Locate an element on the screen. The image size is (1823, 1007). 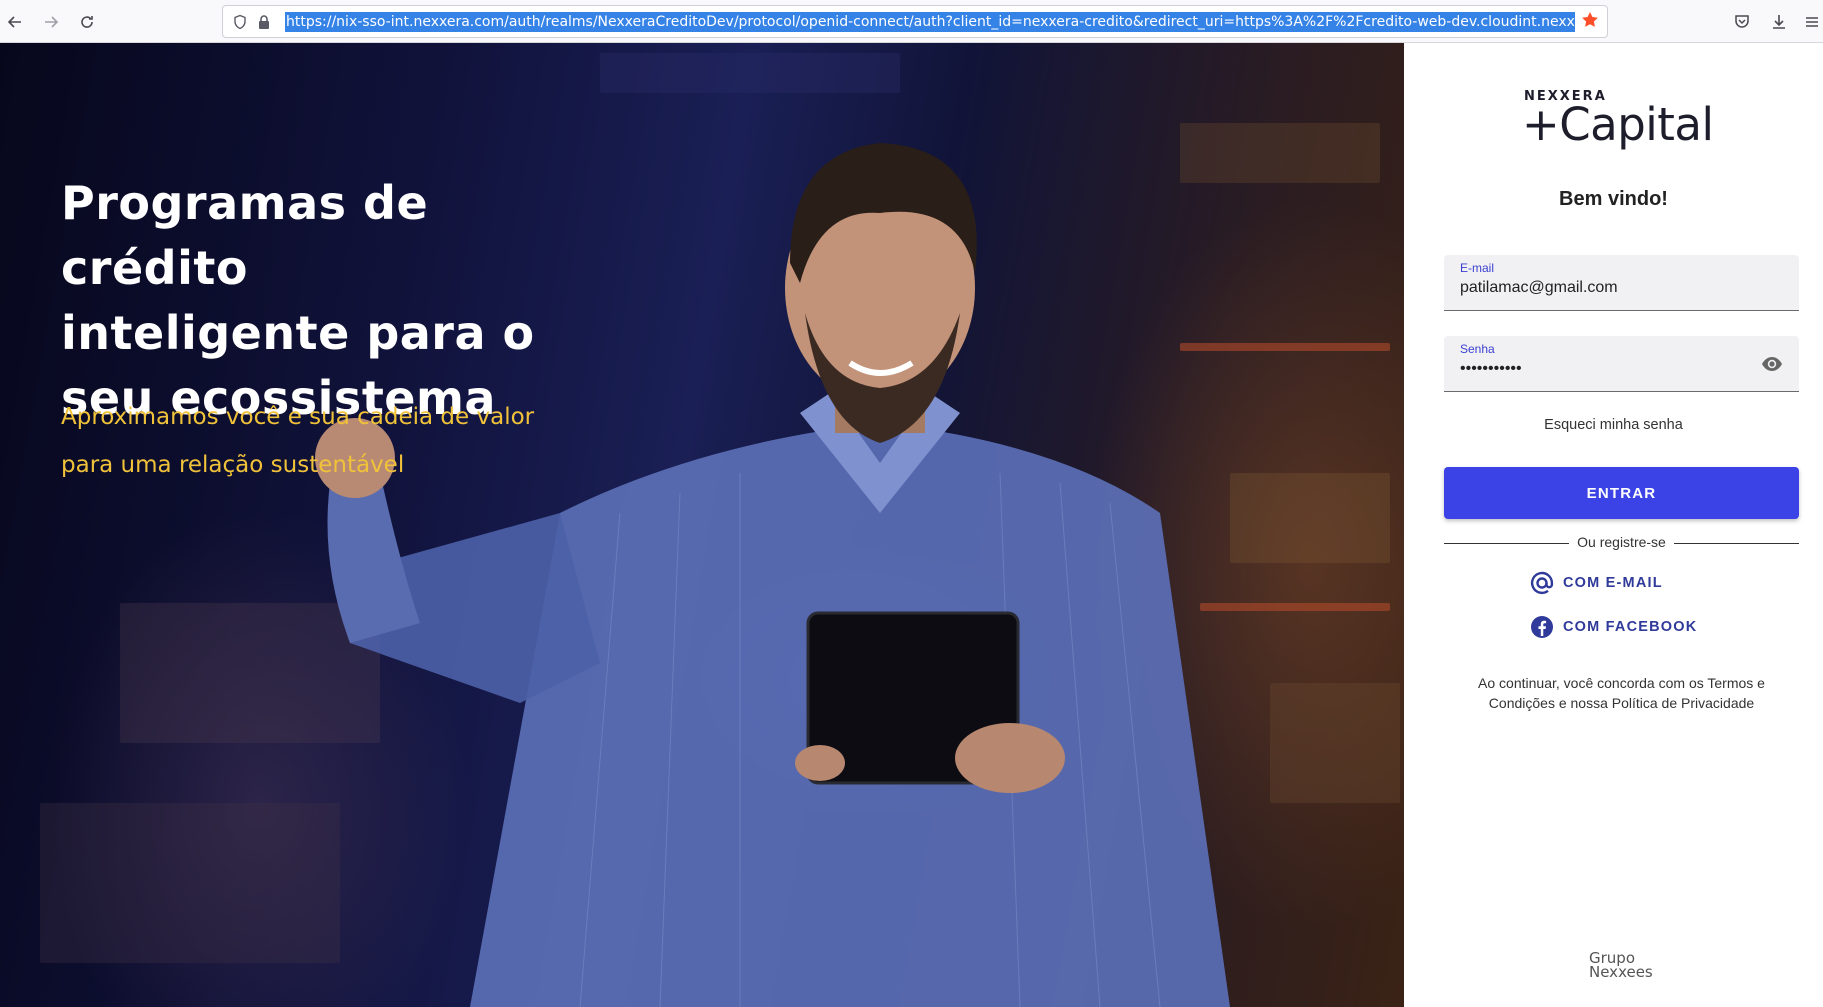
forward-arrow-icon is located at coordinates (51, 22).